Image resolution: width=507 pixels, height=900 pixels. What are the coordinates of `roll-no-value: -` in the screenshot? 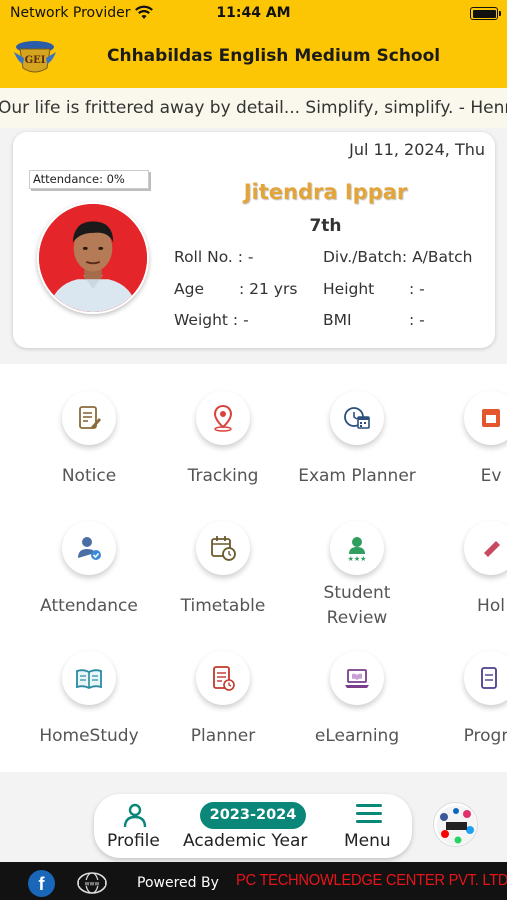 It's located at (250, 257).